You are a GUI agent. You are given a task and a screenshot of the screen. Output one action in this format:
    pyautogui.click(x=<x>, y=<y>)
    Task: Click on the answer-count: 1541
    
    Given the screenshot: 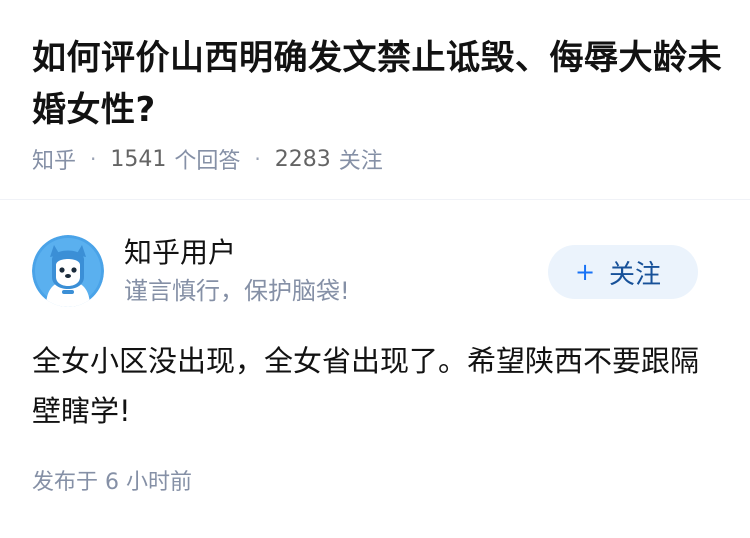 What is the action you would take?
    pyautogui.click(x=138, y=159)
    